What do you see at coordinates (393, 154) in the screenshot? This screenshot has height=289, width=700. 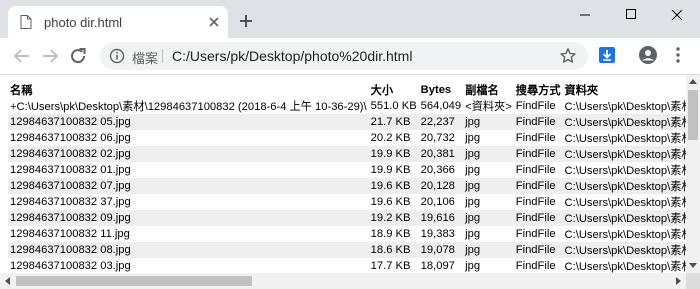 I see `cell-size: 19.9 KB` at bounding box center [393, 154].